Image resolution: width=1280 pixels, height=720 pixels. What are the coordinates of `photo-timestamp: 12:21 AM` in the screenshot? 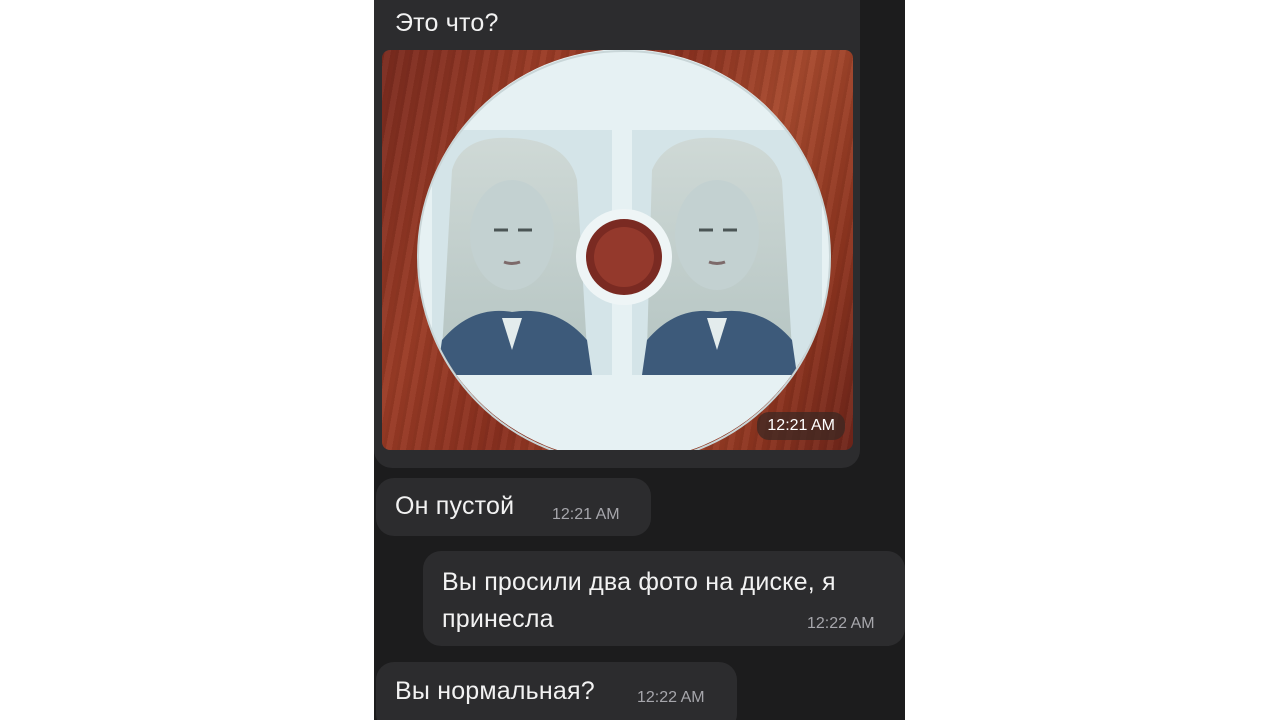 It's located at (801, 426).